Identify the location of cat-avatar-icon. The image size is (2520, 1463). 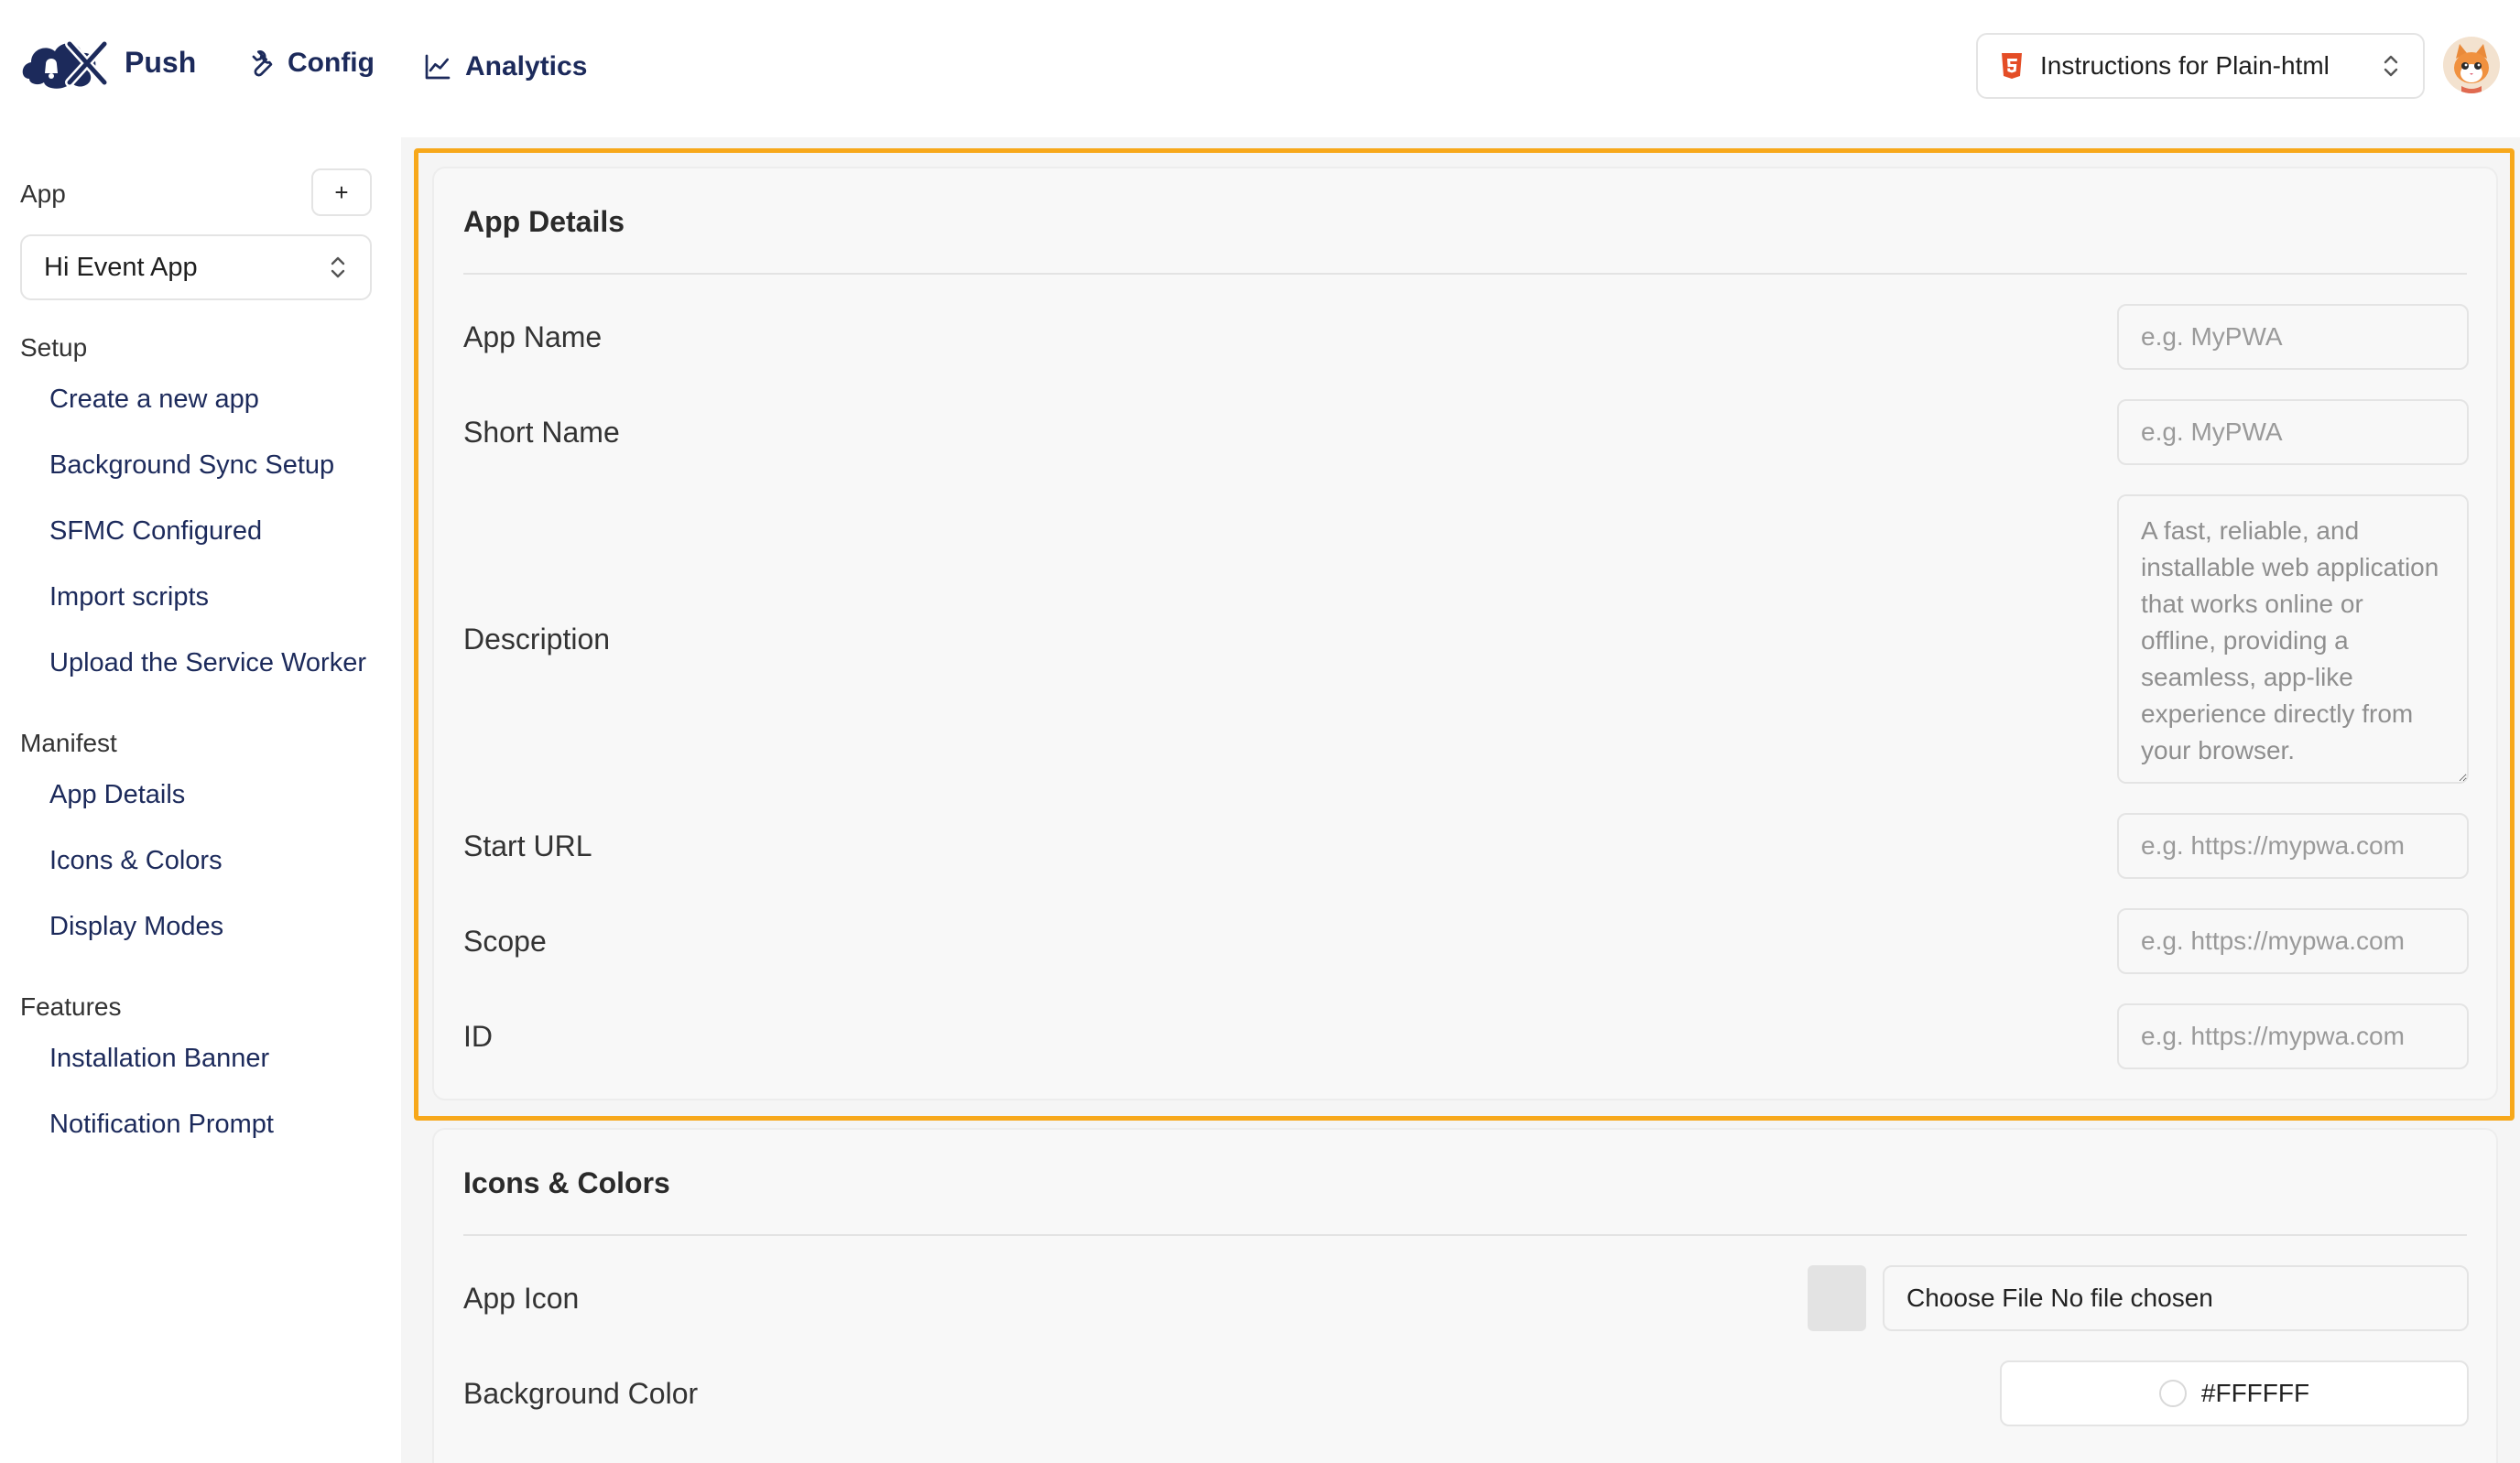
(2471, 65).